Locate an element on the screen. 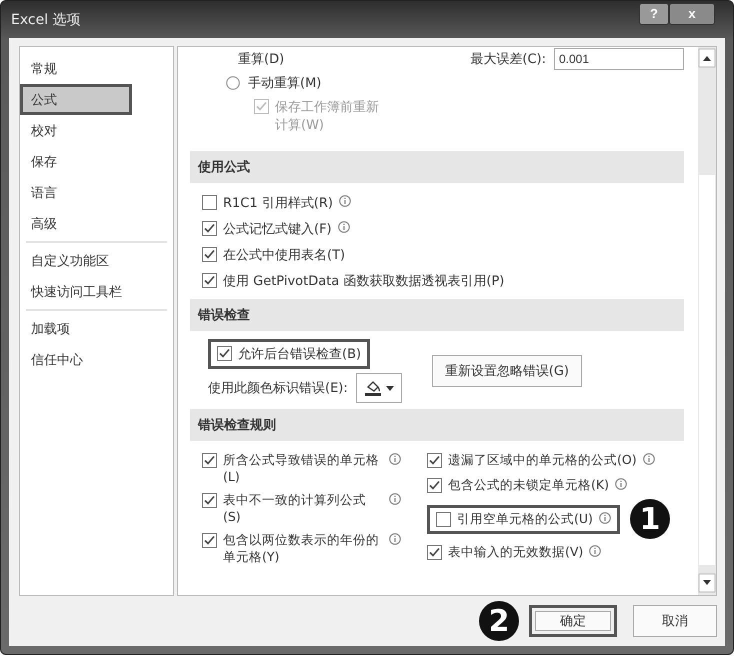 Image resolution: width=734 pixels, height=661 pixels. sidebar-item: 快速访问工具栏 is located at coordinates (96, 291).